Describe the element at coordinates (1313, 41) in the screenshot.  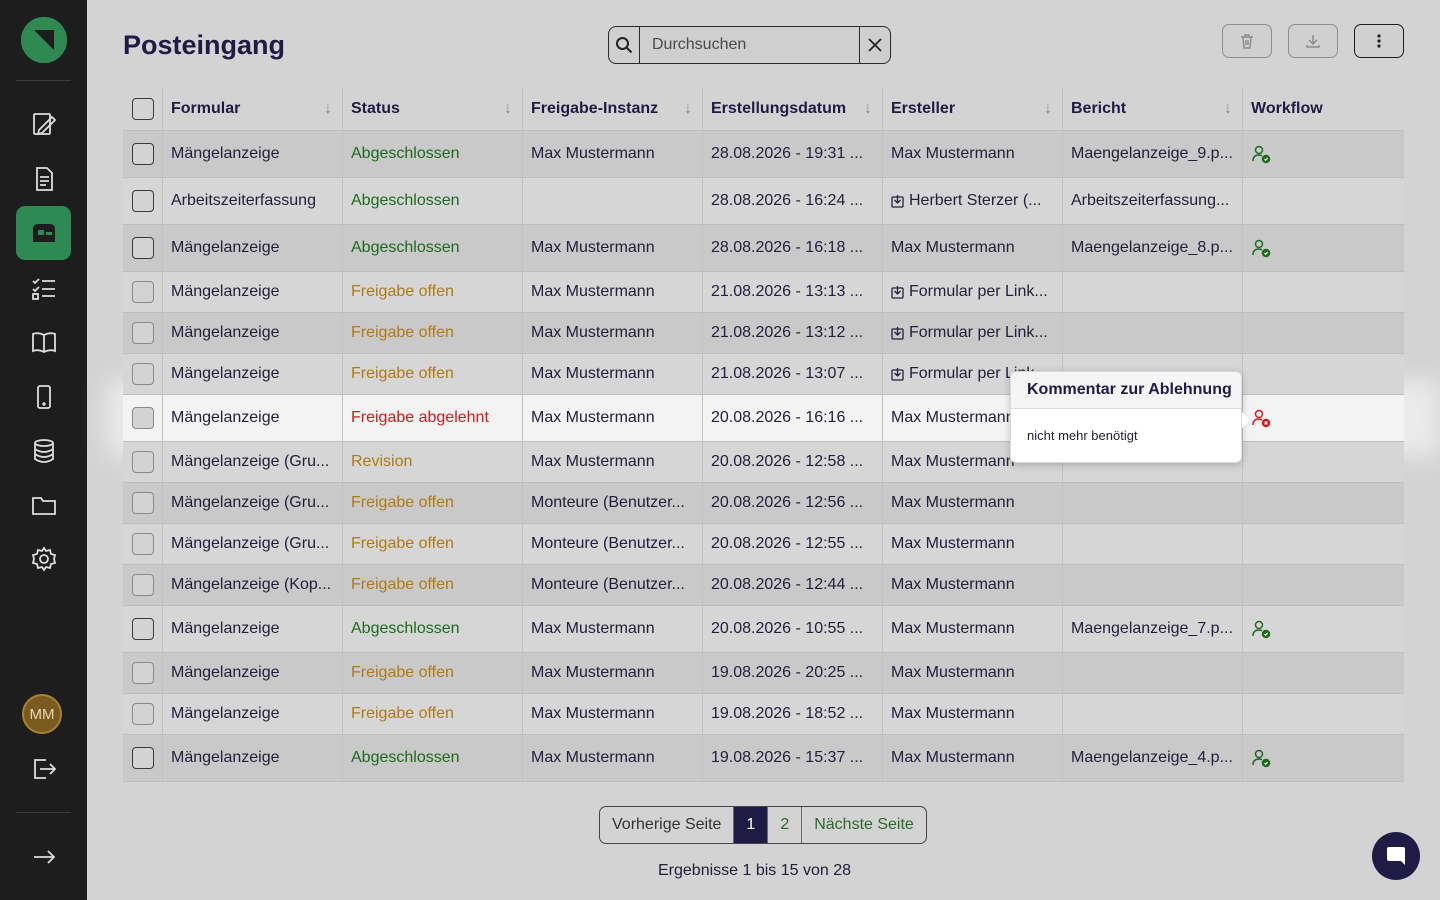
I see `download-button` at that location.